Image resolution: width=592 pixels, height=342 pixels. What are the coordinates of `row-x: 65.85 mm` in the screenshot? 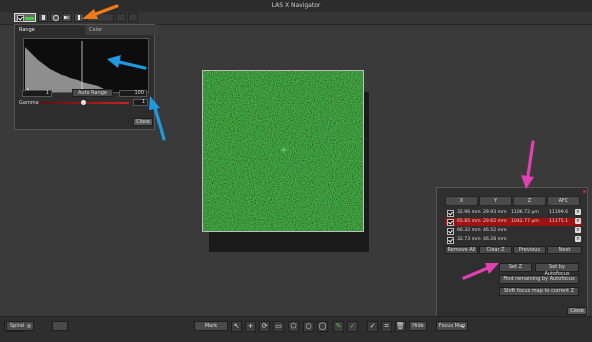 It's located at (469, 221).